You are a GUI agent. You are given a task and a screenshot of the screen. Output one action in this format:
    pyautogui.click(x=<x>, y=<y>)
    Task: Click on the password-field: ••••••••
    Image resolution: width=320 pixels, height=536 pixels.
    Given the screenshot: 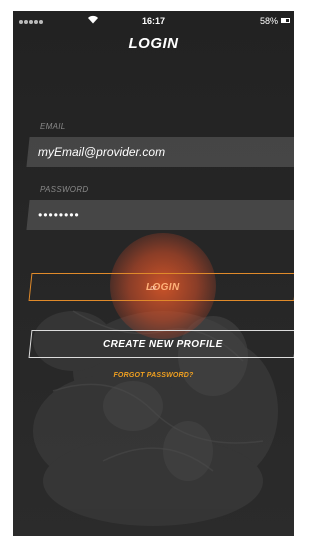 What is the action you would take?
    pyautogui.click(x=160, y=215)
    